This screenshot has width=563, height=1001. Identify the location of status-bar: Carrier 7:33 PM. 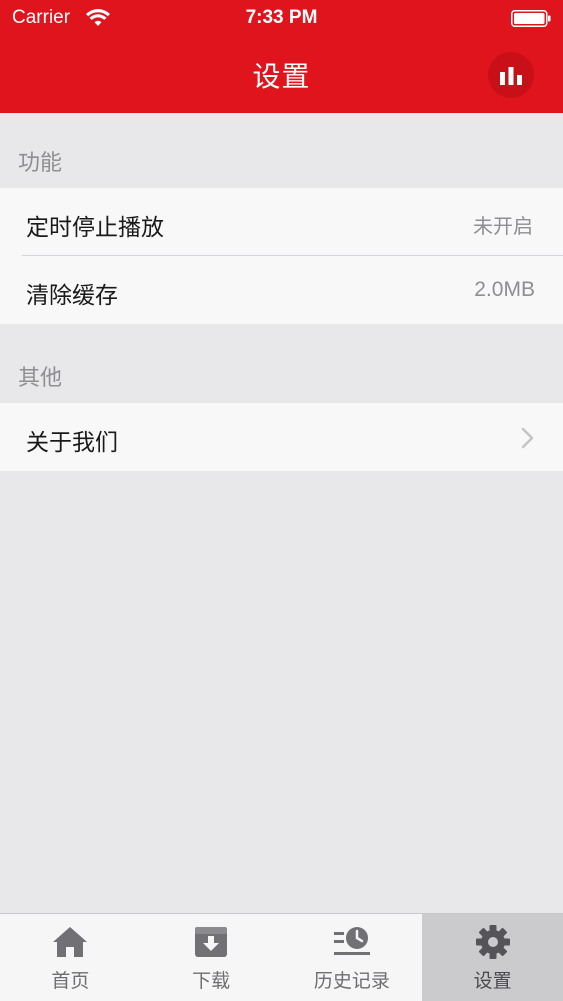
(281, 20).